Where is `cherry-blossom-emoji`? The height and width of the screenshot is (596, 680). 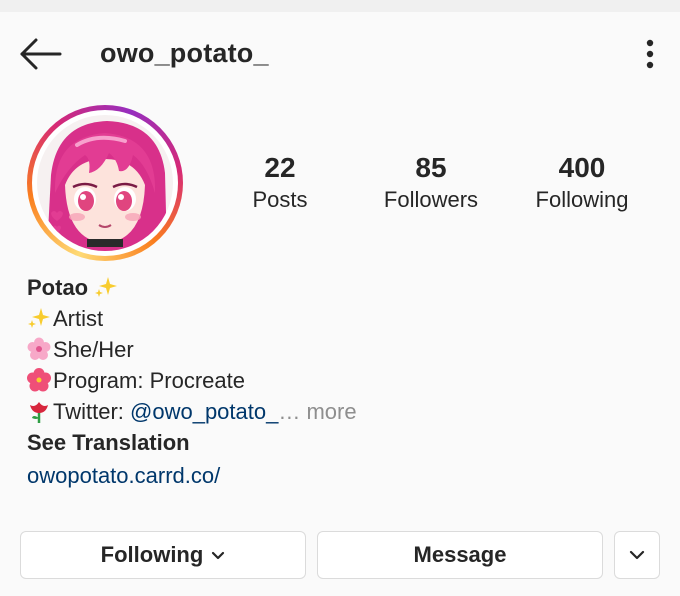
cherry-blossom-emoji is located at coordinates (39, 348).